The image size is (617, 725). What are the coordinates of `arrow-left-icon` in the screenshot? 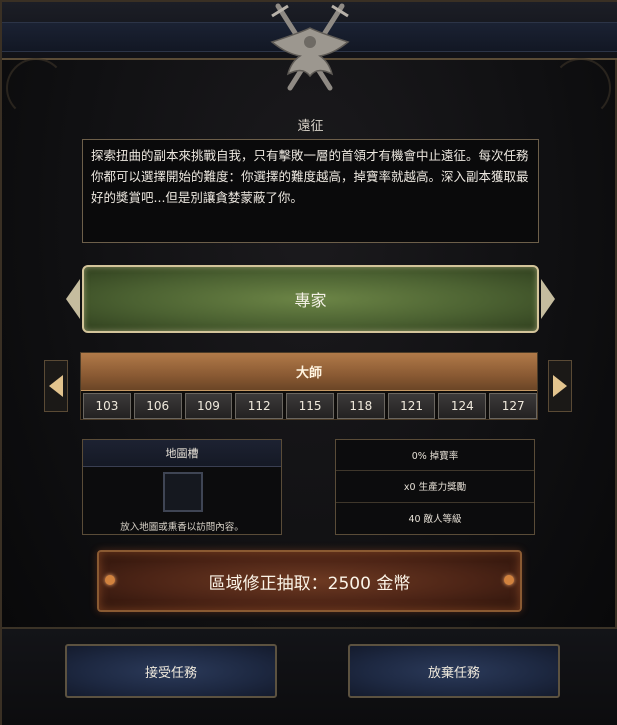 It's located at (56, 386).